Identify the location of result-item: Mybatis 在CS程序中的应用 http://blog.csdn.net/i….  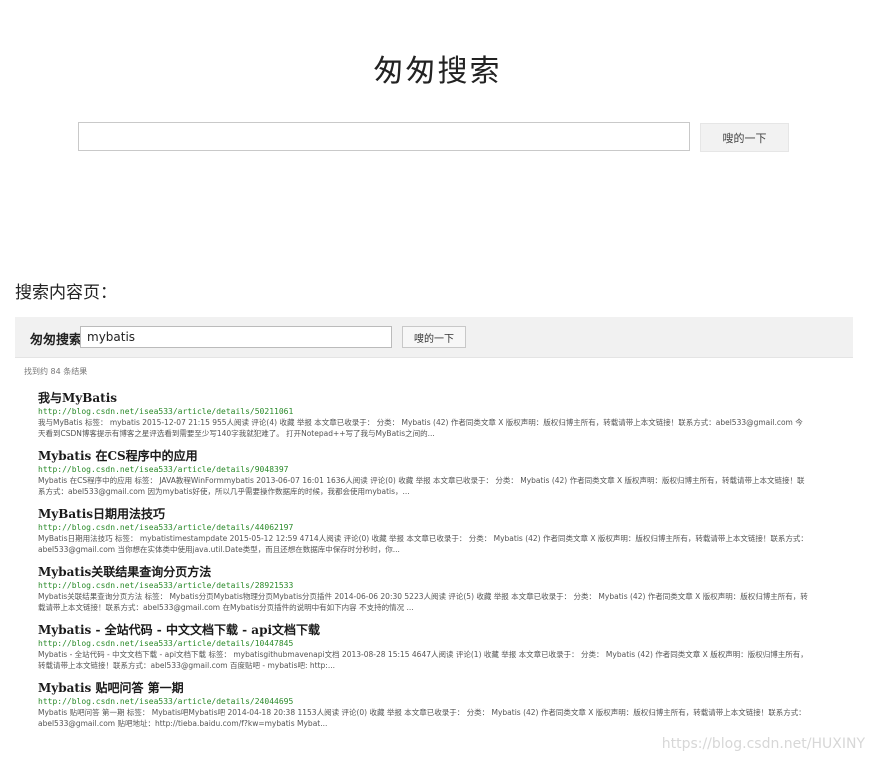
(423, 477).